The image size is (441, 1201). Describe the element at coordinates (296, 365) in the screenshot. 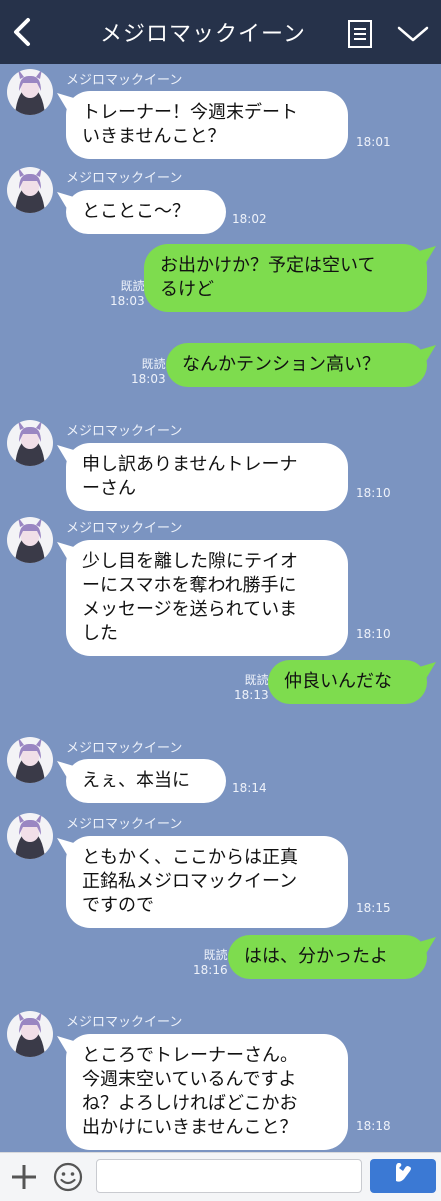

I see `message-bubble-outgoing: なんかテンション高い？` at that location.